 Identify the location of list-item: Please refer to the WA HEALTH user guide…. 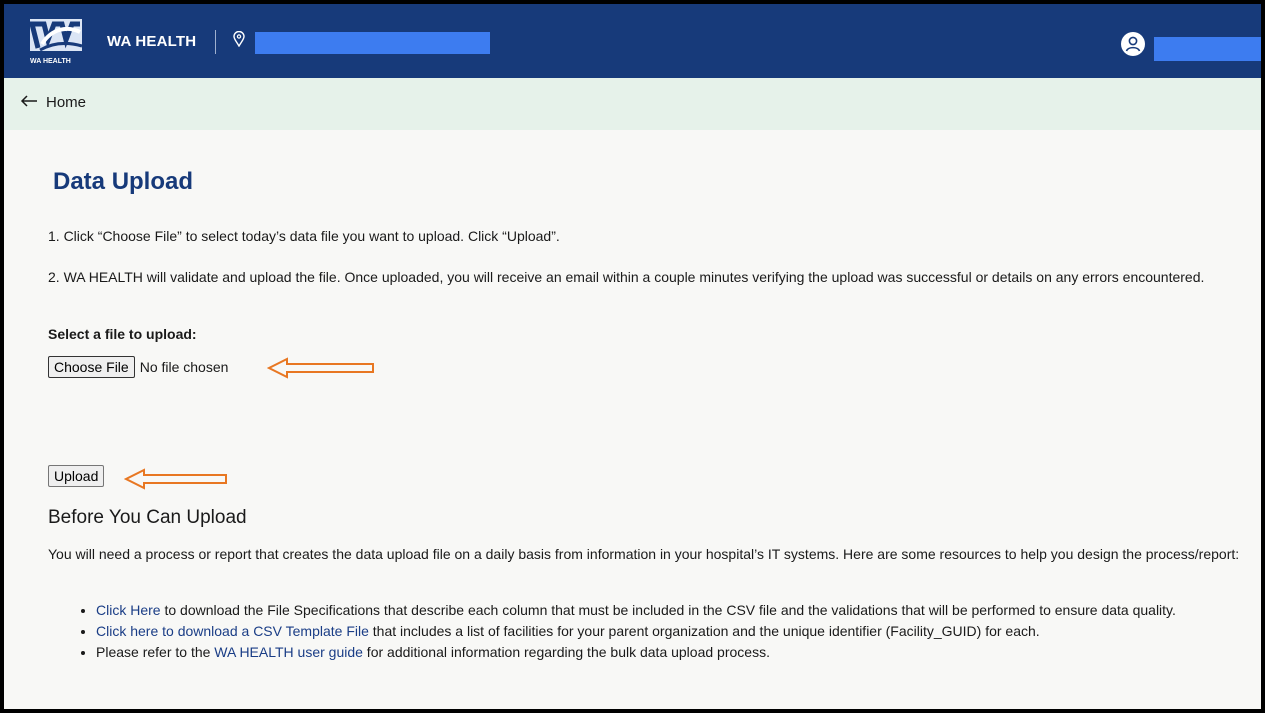
(671, 652).